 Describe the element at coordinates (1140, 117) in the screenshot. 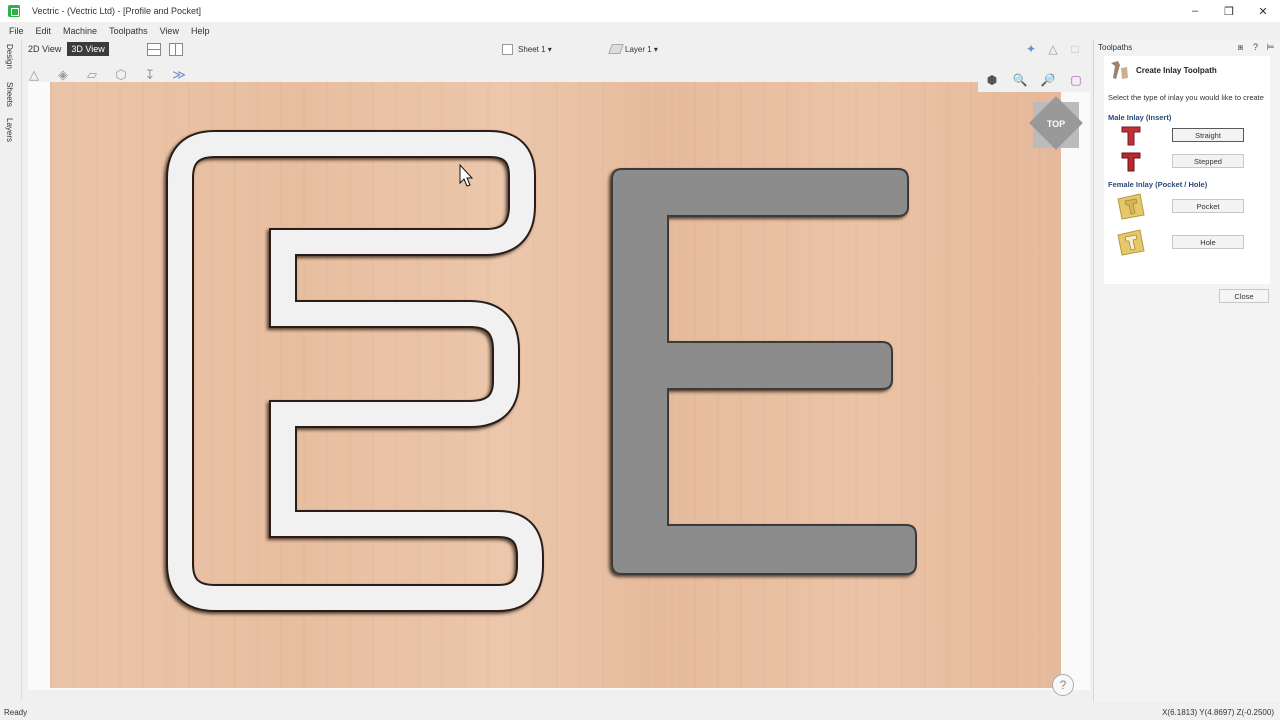

I see `male-section-label: Male Inlay (Insert)` at that location.